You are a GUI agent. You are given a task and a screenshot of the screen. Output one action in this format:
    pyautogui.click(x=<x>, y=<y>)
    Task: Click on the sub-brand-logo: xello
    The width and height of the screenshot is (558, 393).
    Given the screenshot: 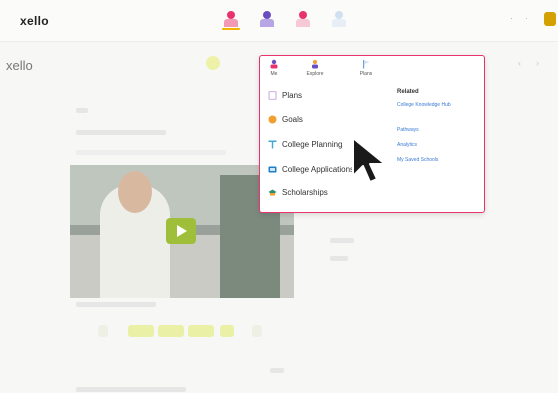 What is the action you would take?
    pyautogui.click(x=19, y=65)
    